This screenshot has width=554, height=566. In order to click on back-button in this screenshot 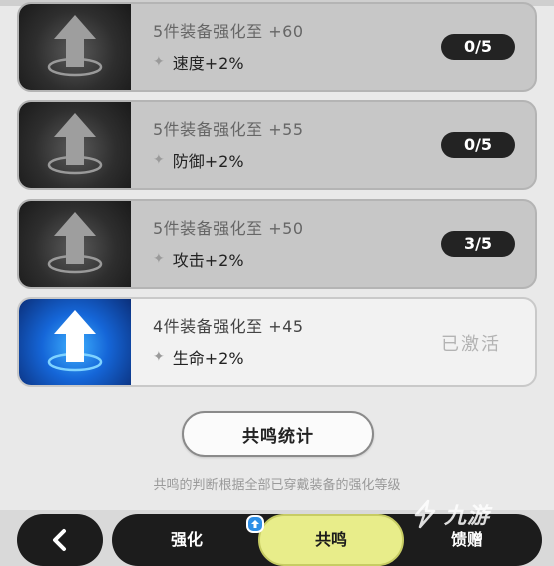, I will do `click(60, 540)`.